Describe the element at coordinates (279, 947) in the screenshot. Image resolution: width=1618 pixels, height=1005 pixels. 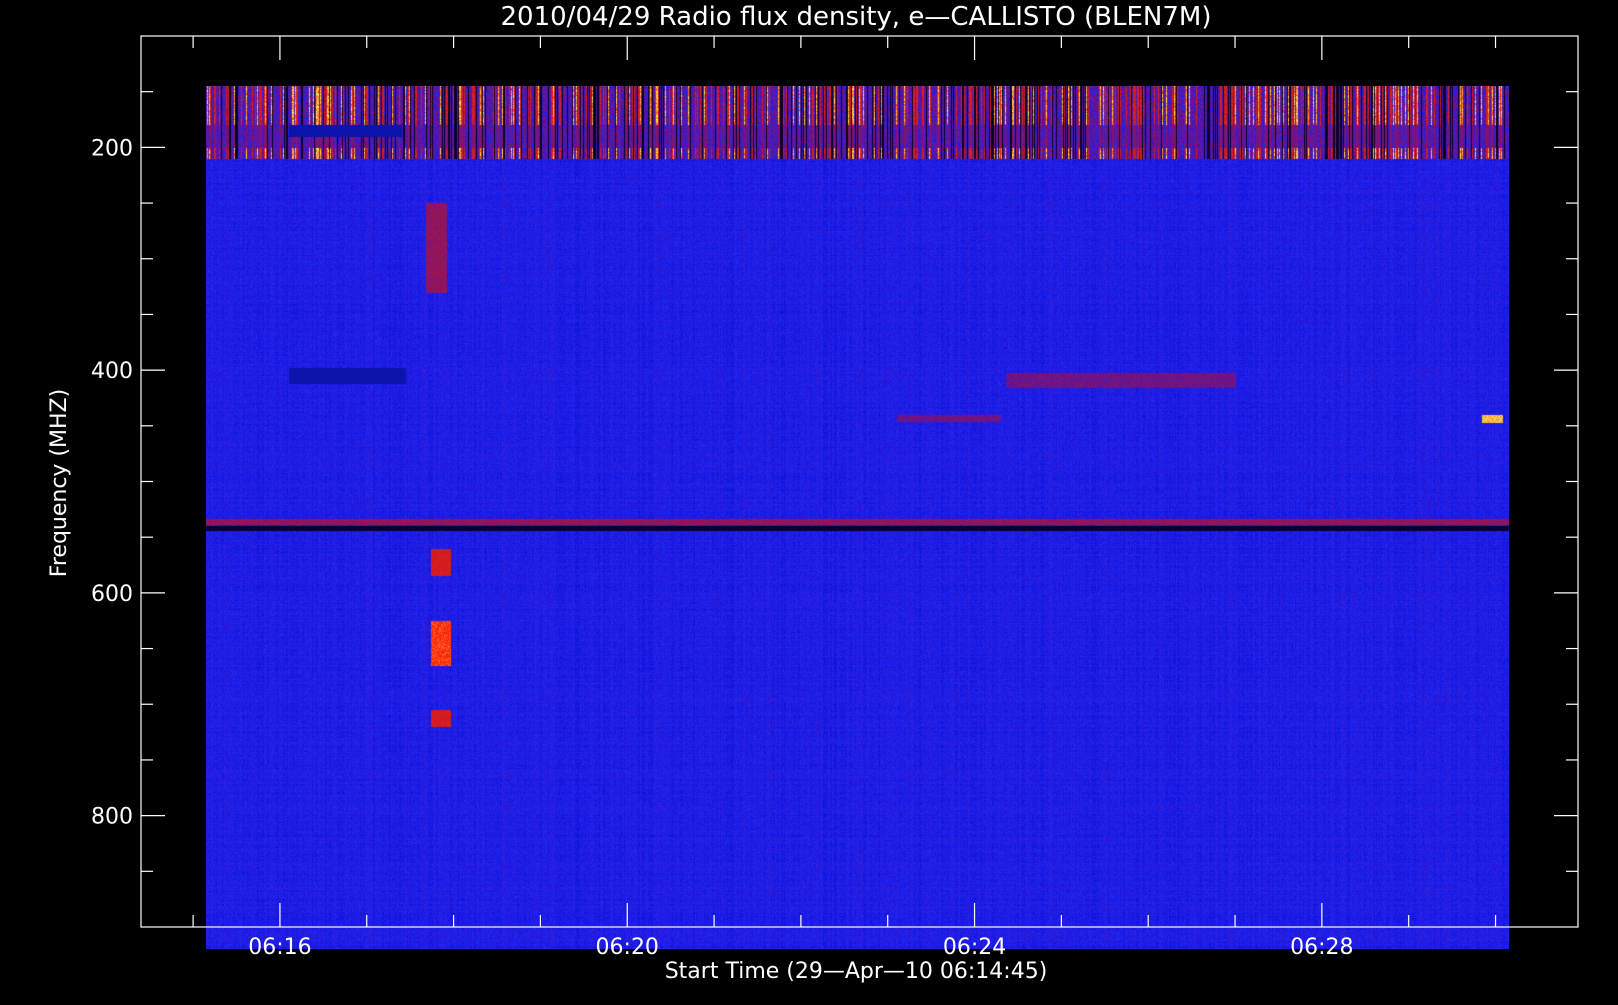
I see `x-tick-label: 06:16` at that location.